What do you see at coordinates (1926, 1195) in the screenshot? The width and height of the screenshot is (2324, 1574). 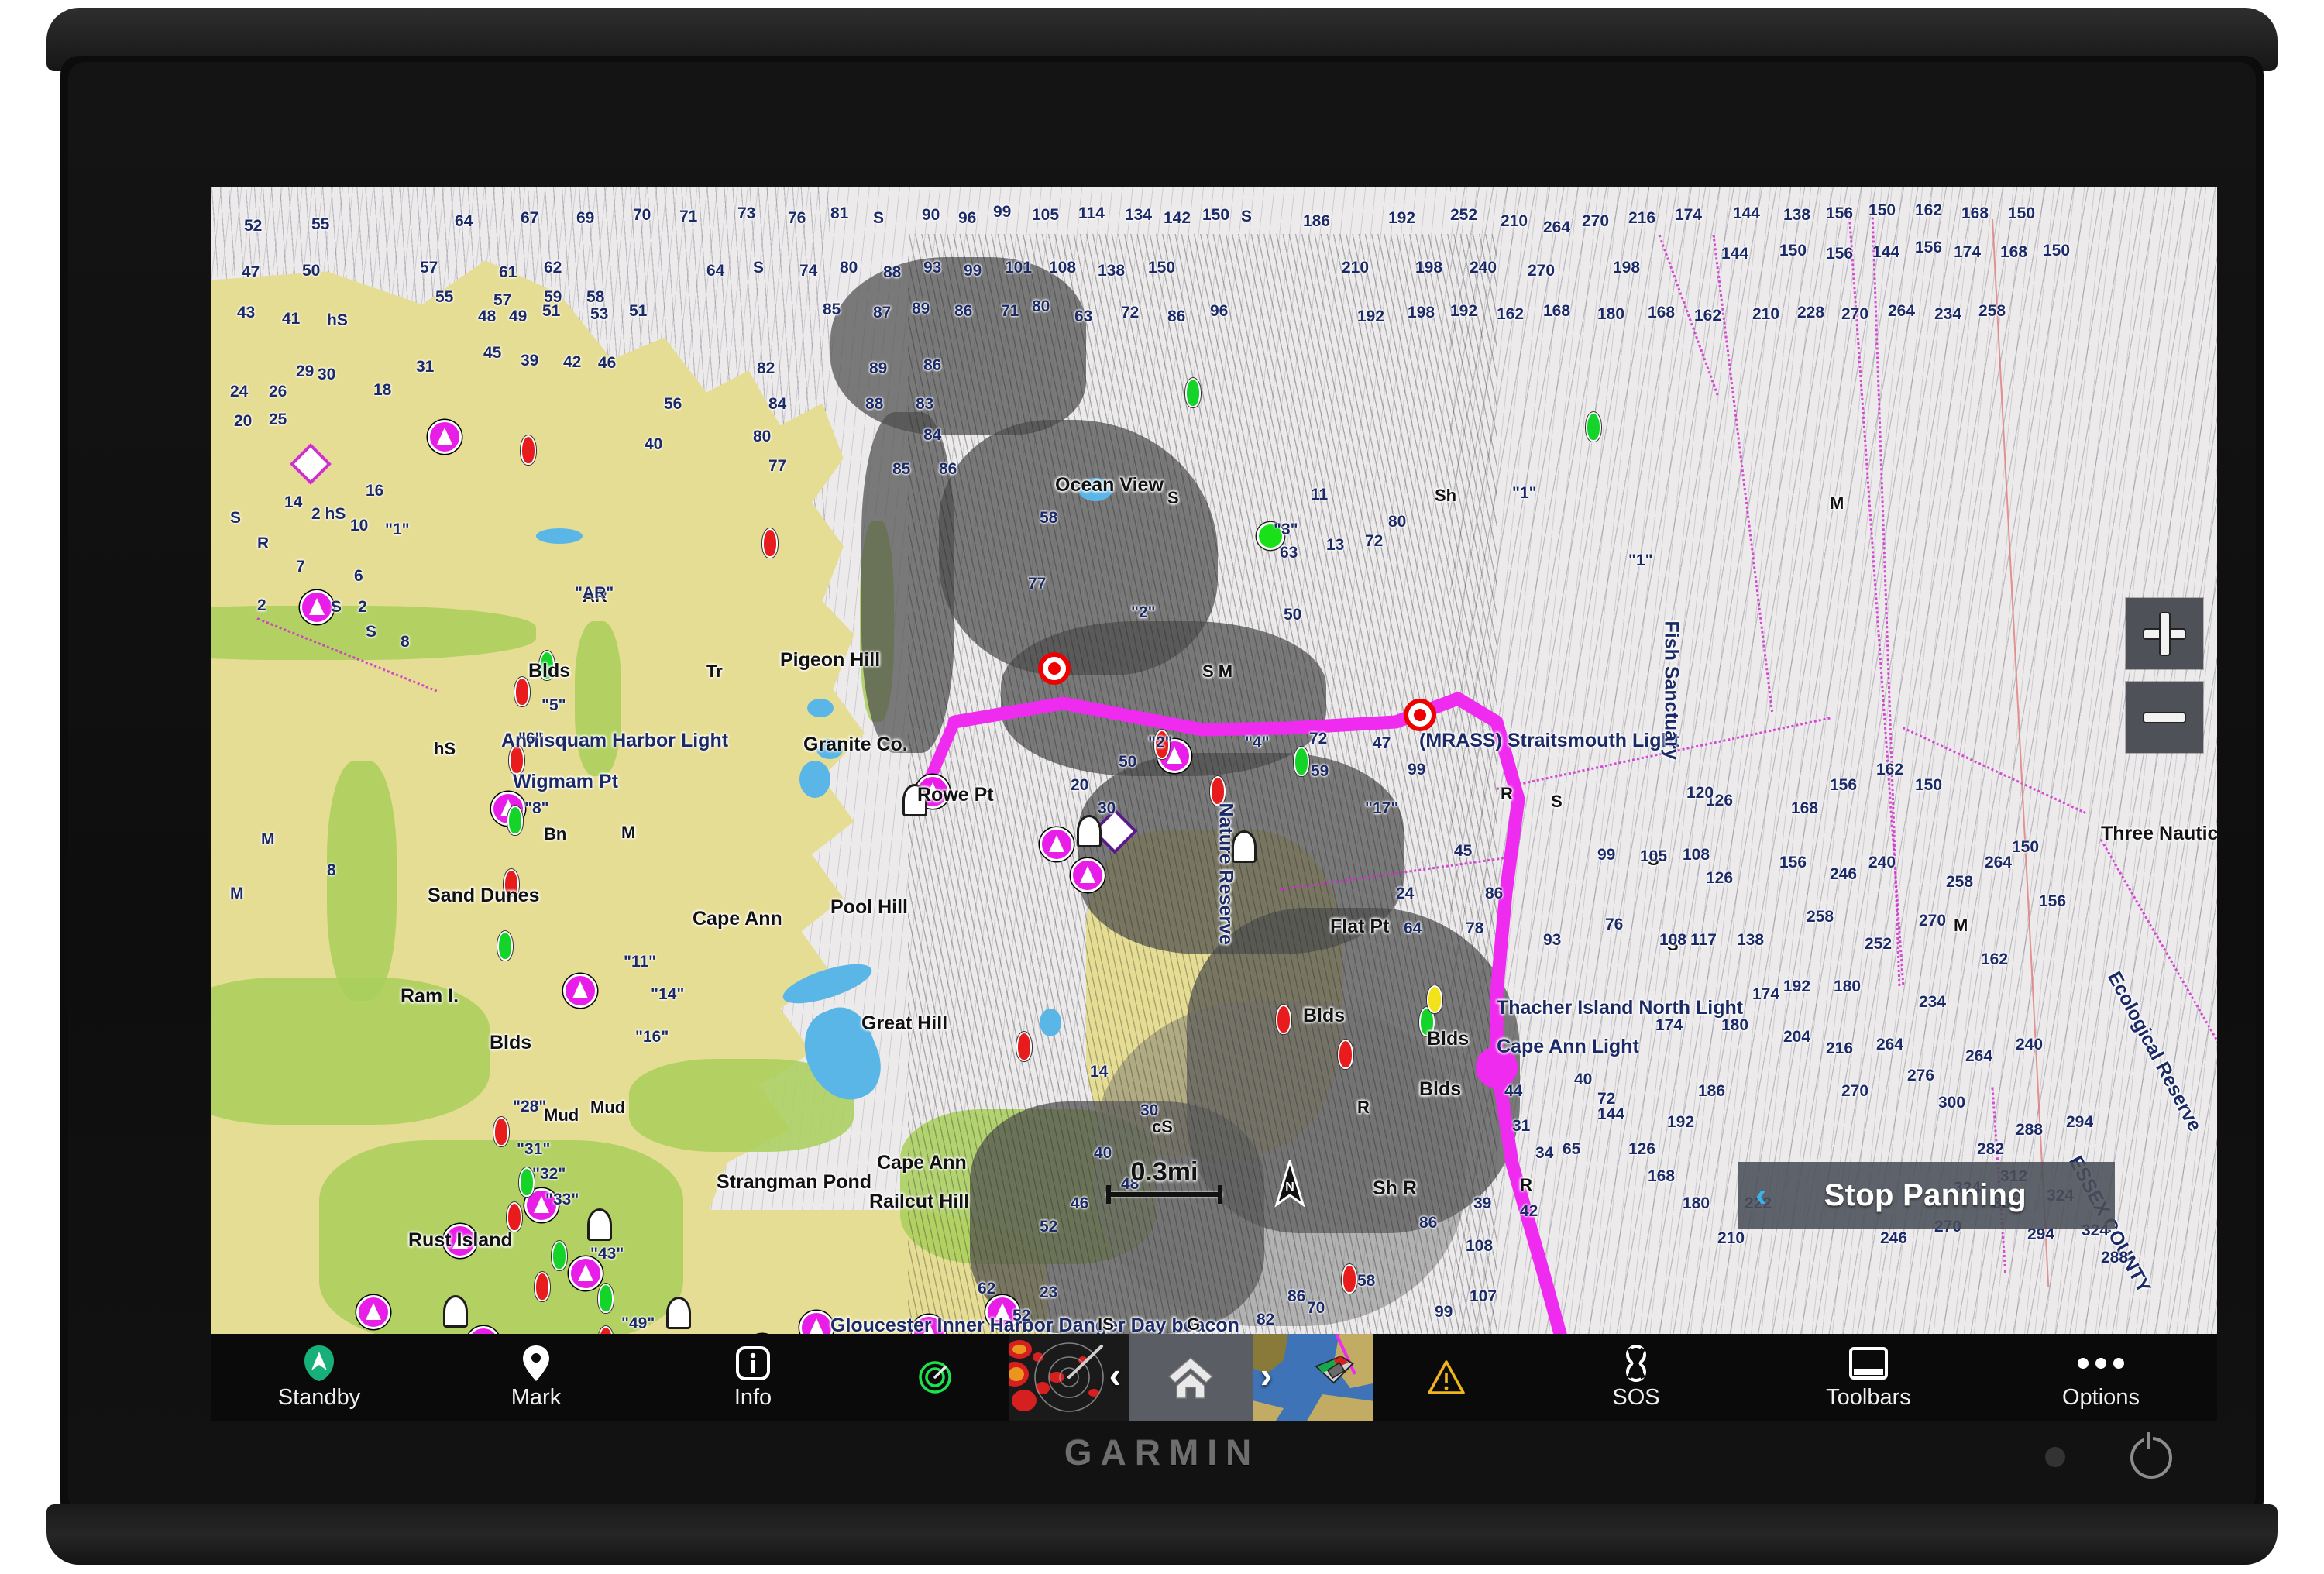 I see `stop-panning-button: ‹ Stop Panning` at bounding box center [1926, 1195].